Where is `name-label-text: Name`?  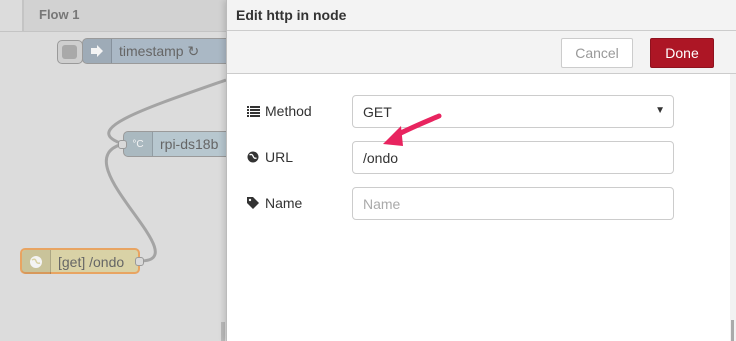
name-label-text: Name is located at coordinates (284, 203).